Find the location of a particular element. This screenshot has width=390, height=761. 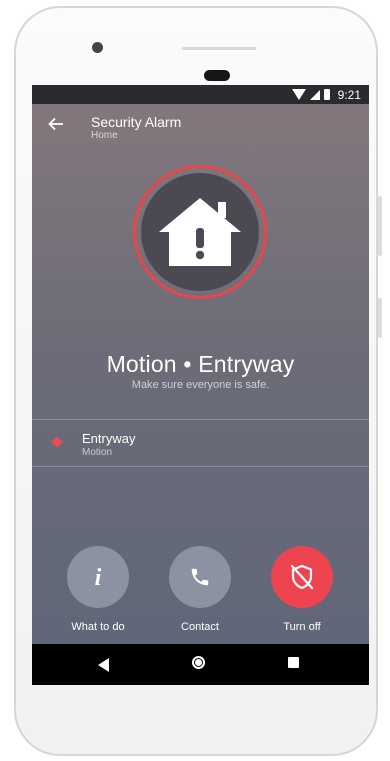

info-icon: i is located at coordinates (98, 577).